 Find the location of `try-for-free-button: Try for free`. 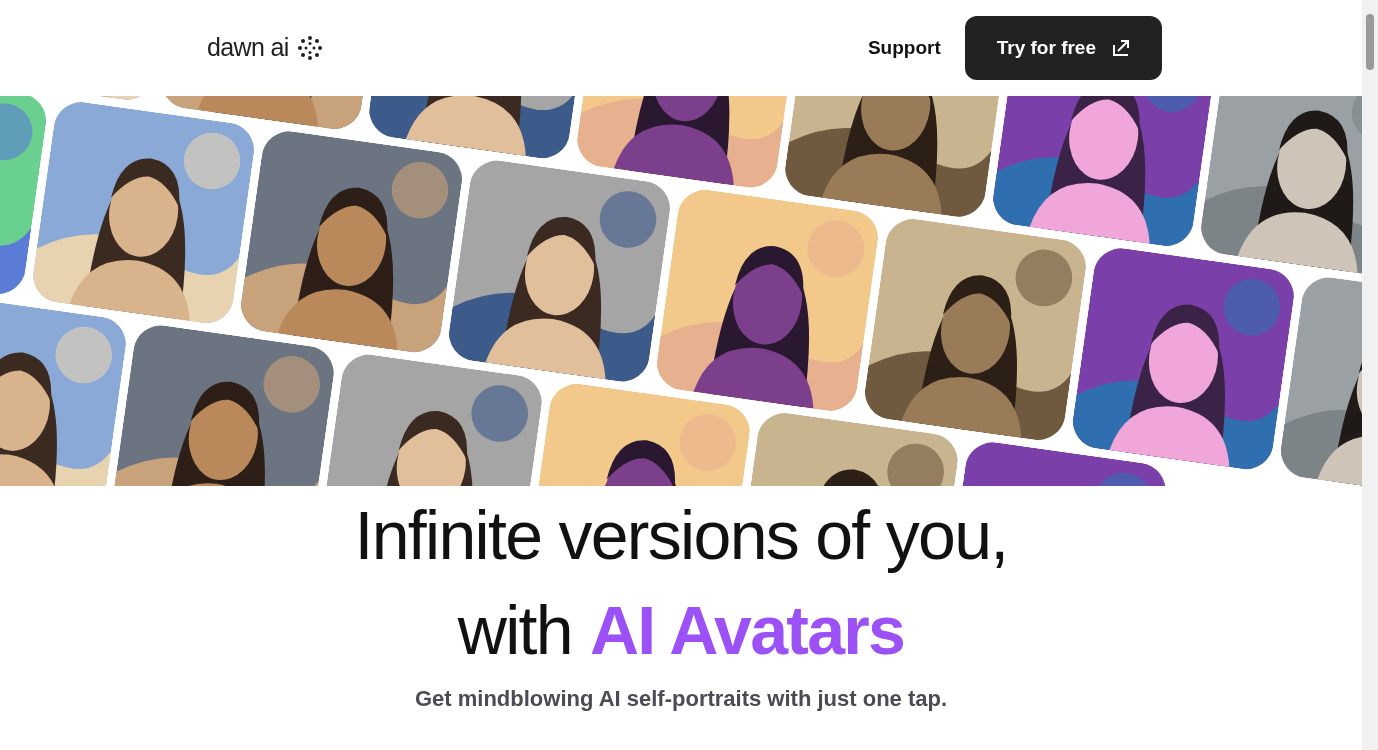

try-for-free-button: Try for free is located at coordinates (1063, 48).